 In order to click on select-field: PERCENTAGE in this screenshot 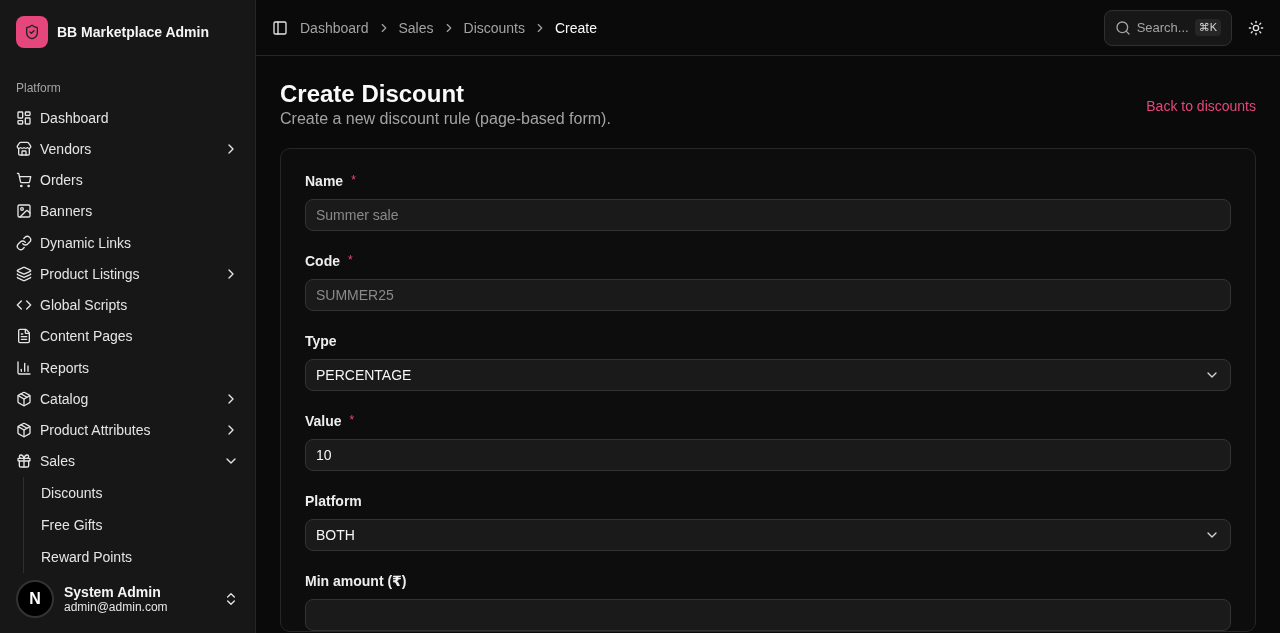, I will do `click(768, 375)`.